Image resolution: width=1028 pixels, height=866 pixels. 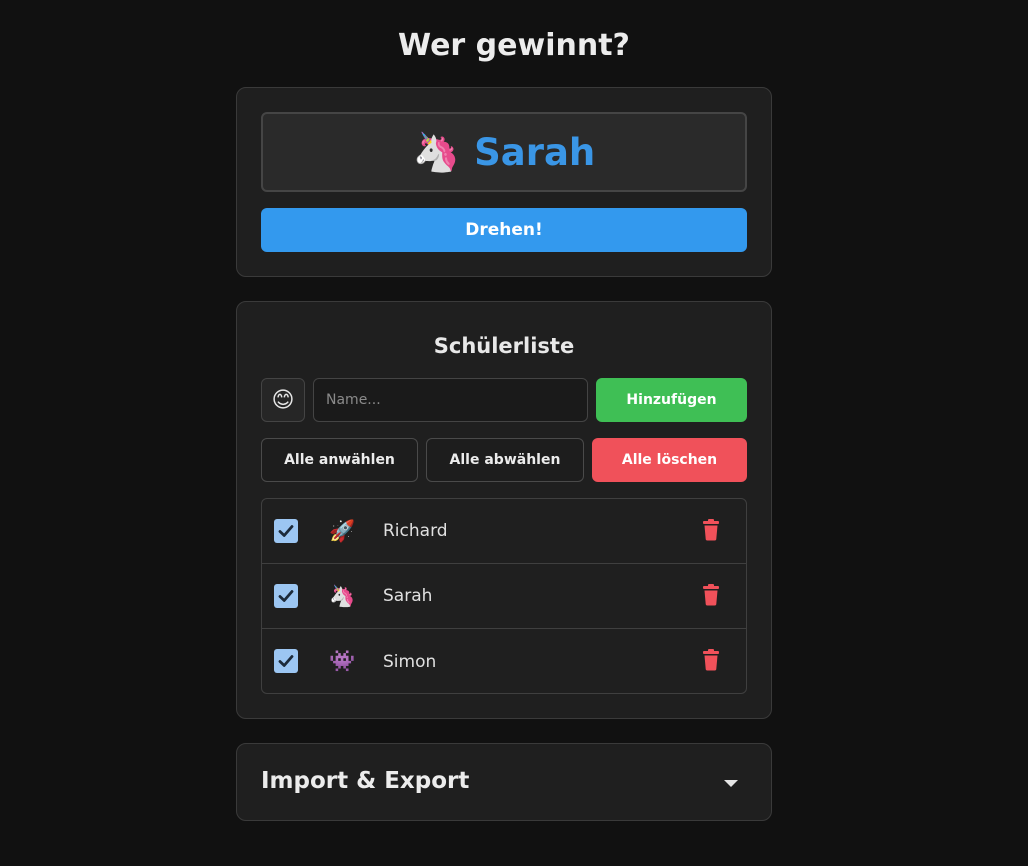 I want to click on spin-button: Drehen!, so click(x=504, y=230).